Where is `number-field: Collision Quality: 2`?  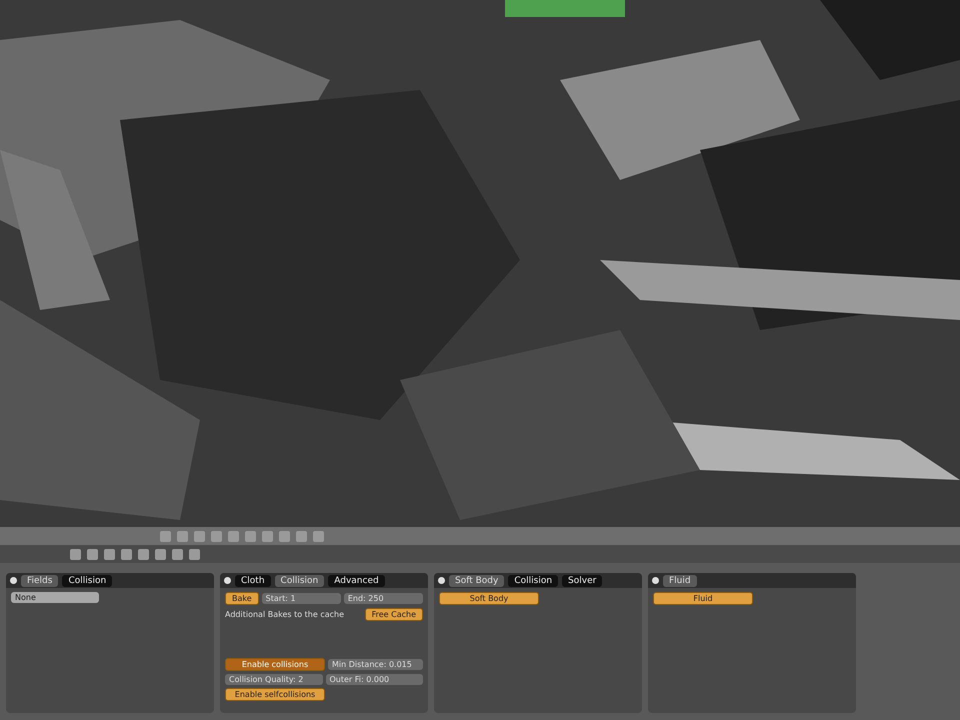
number-field: Collision Quality: 2 is located at coordinates (273, 679).